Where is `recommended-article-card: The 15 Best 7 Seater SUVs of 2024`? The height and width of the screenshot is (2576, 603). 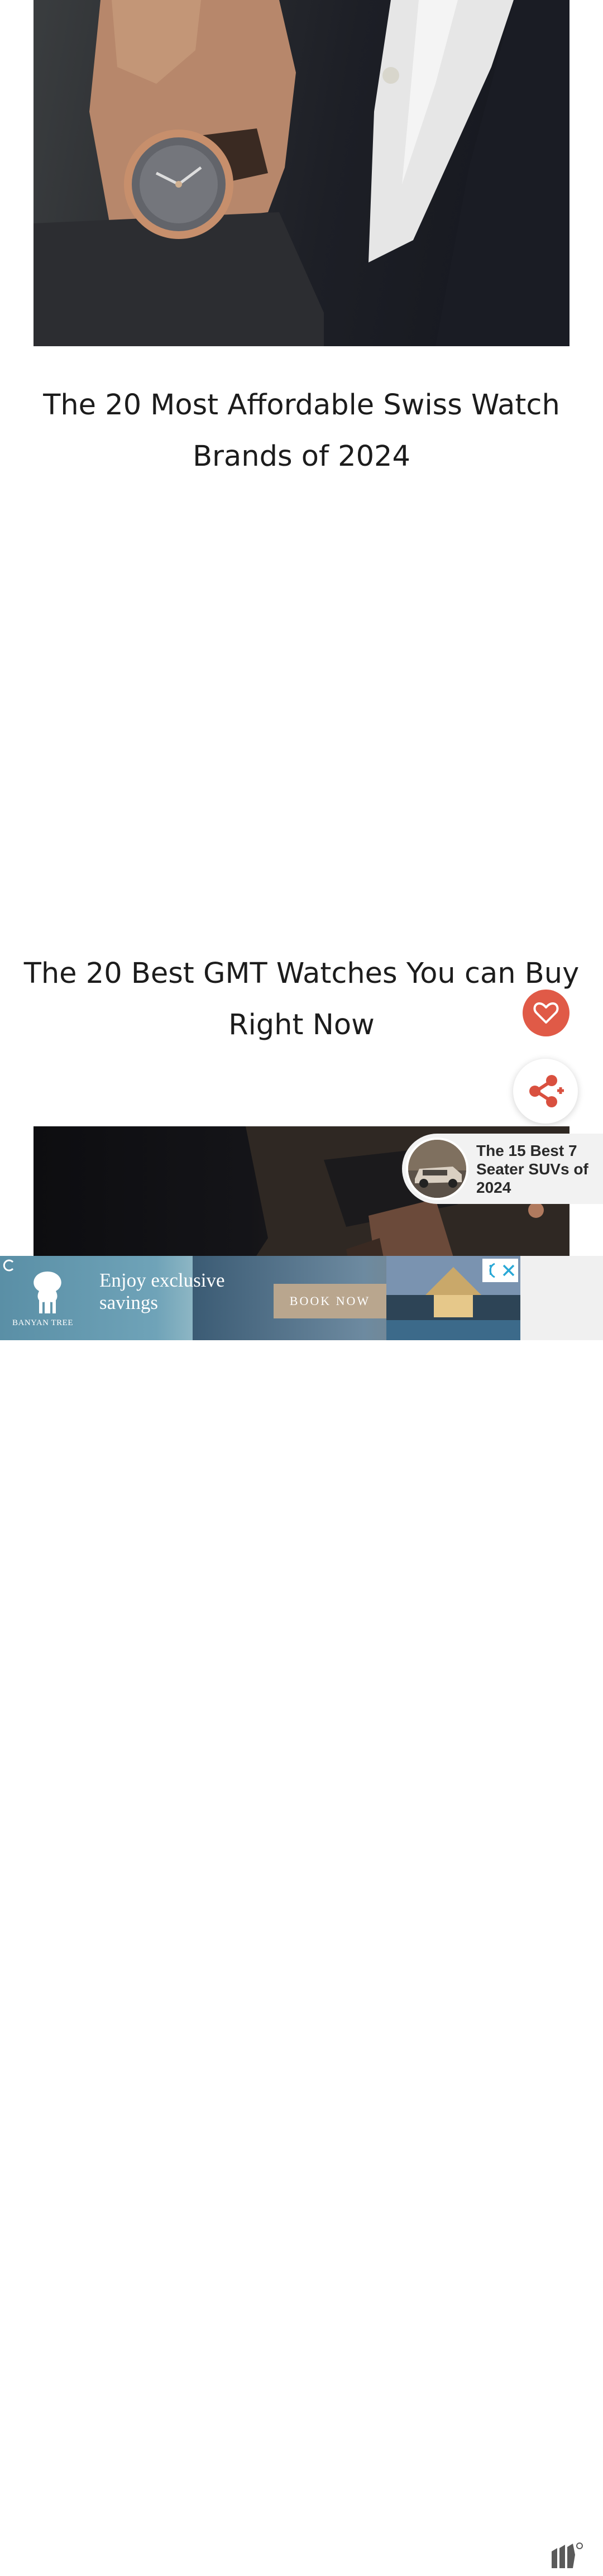 recommended-article-card: The 15 Best 7 Seater SUVs of 2024 is located at coordinates (502, 1169).